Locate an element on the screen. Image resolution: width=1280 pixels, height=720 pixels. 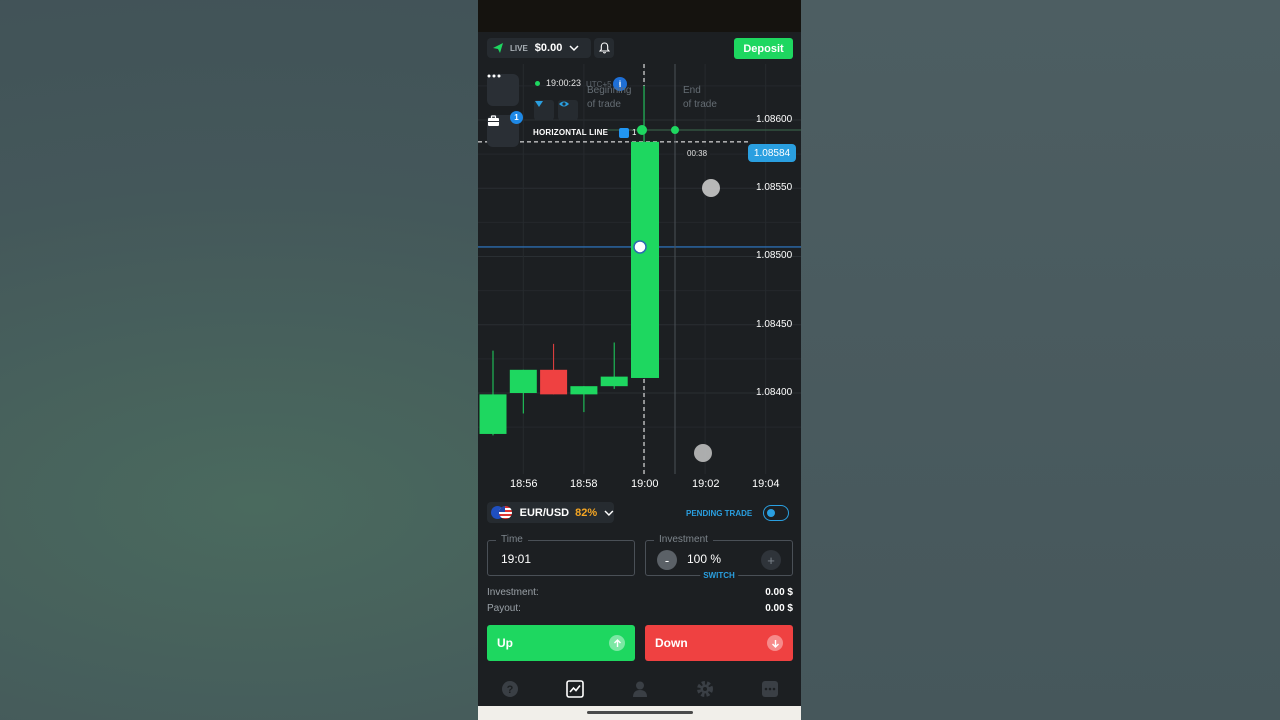
profile-icon is located at coordinates (640, 689).